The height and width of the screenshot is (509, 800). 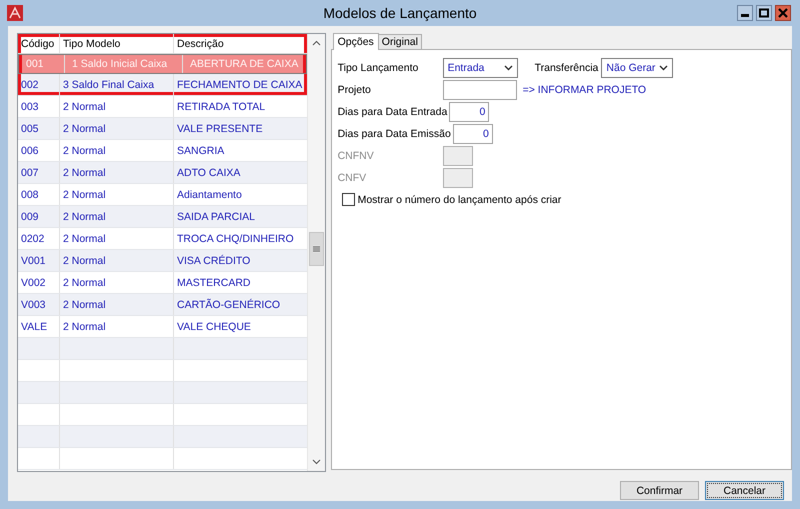 I want to click on grid-row: V003 2 Normal CARTÃO-GENÉRICO, so click(x=162, y=305).